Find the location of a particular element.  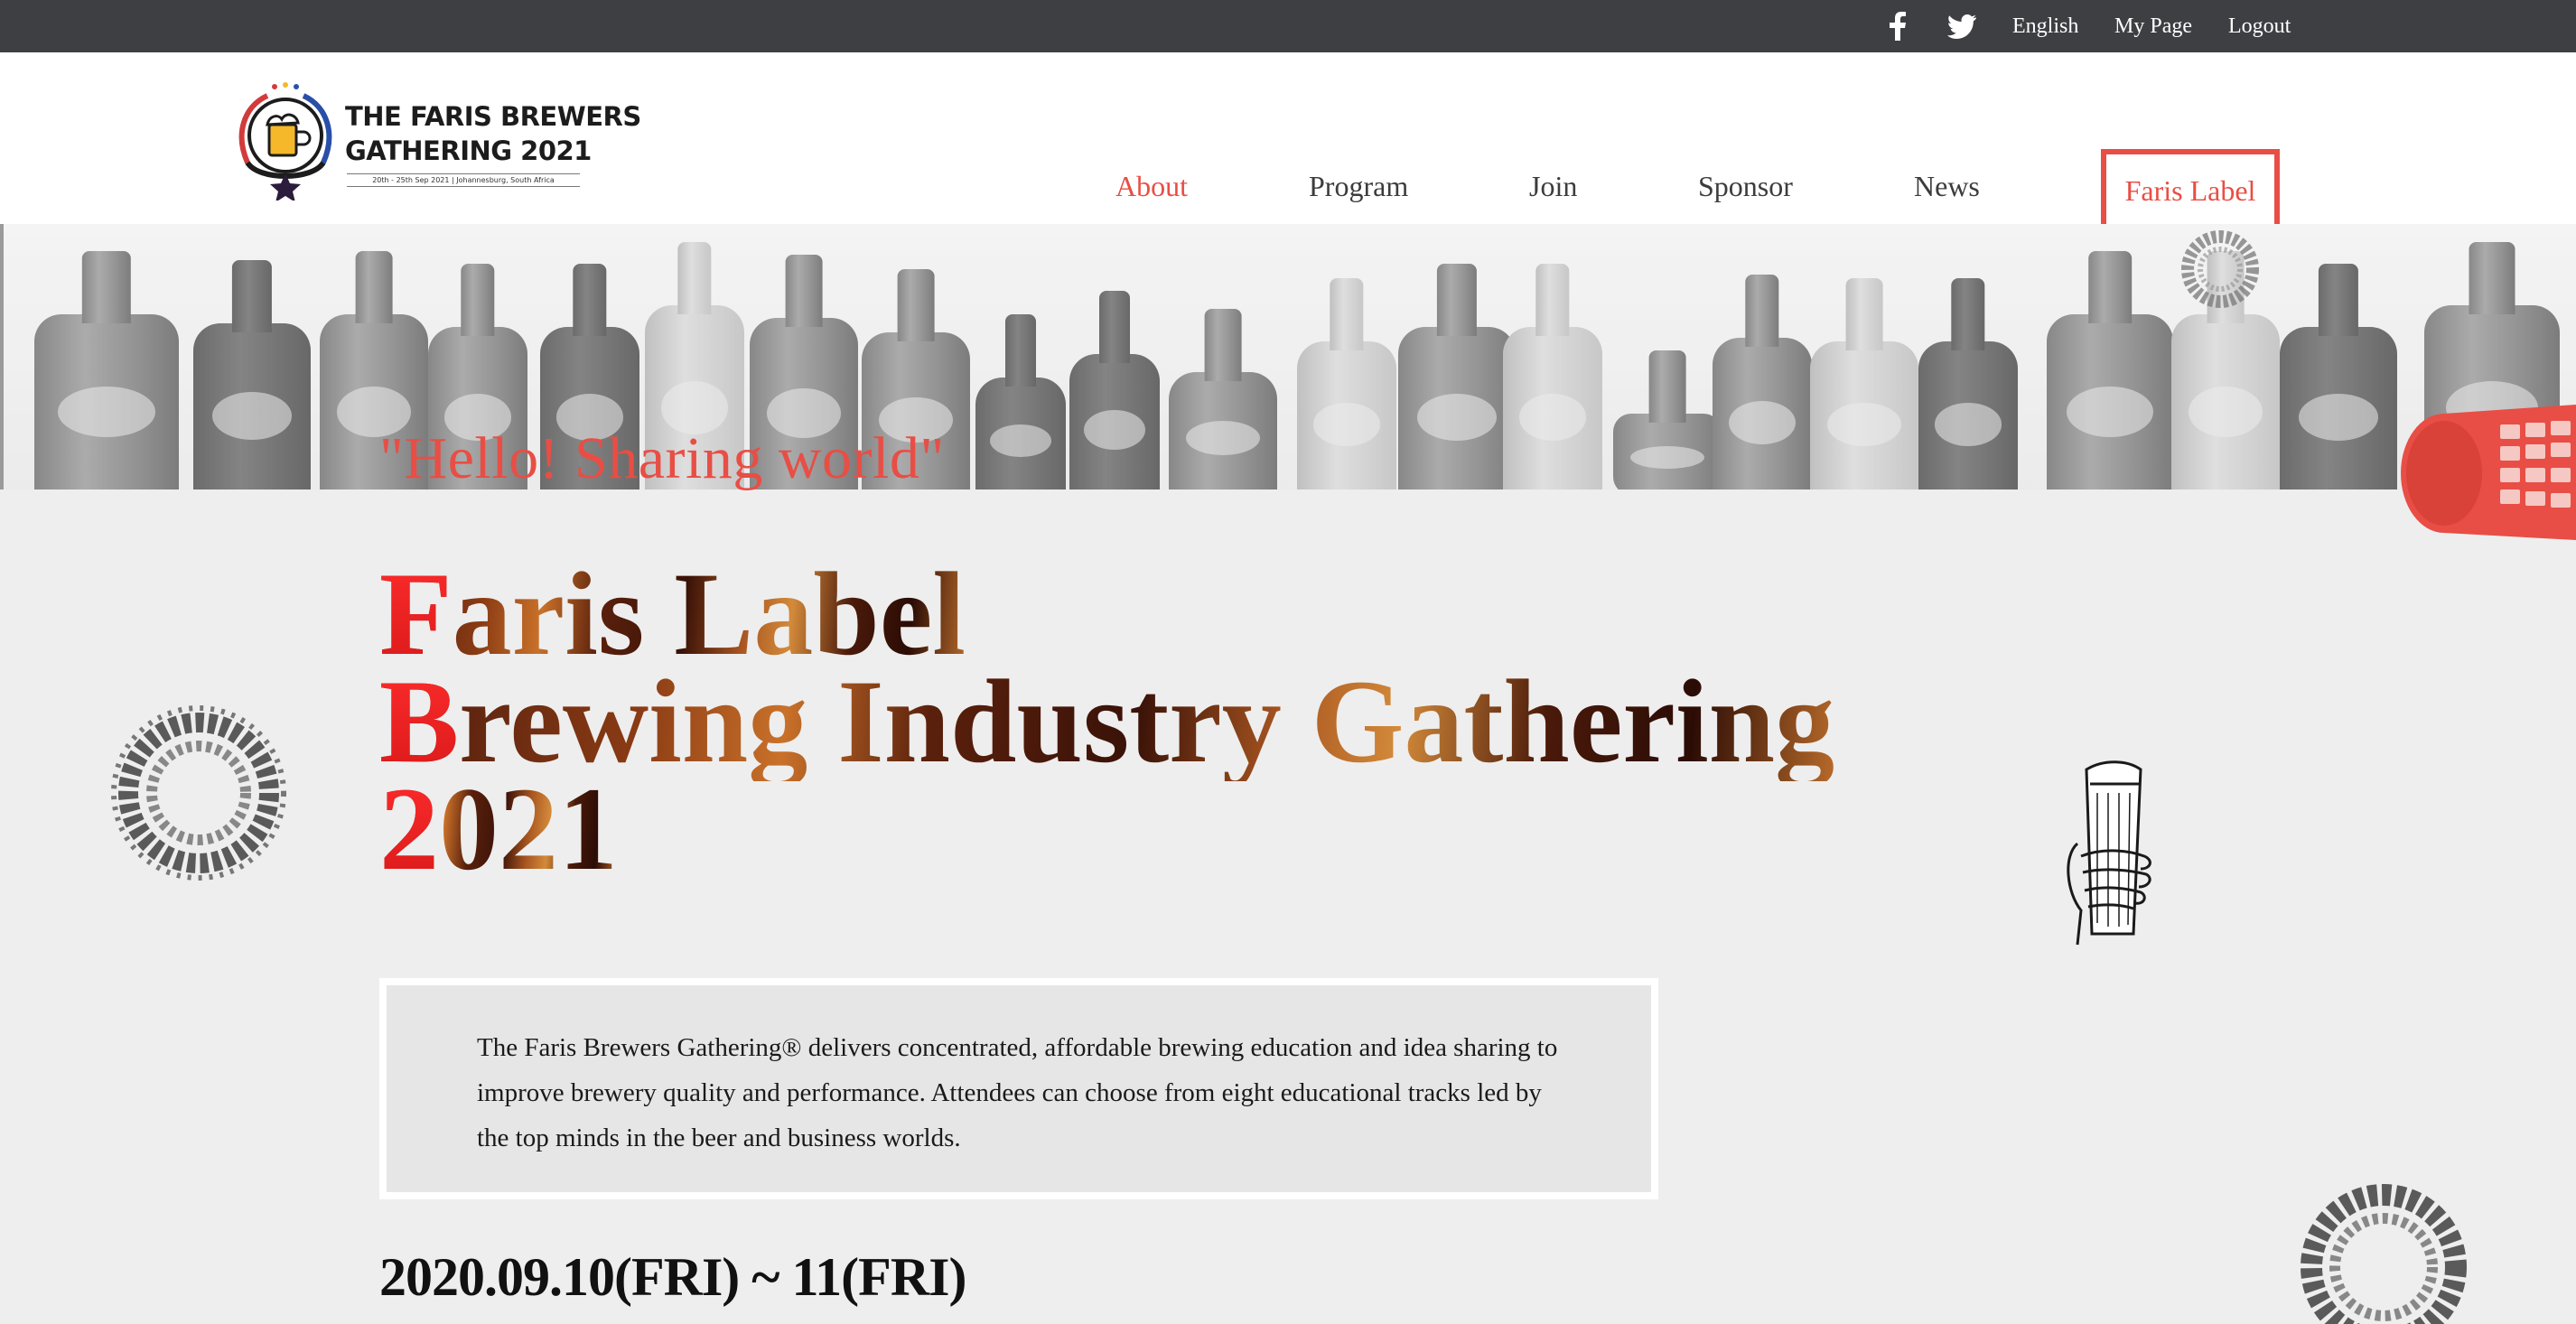

barrel-icon is located at coordinates (2488, 472).